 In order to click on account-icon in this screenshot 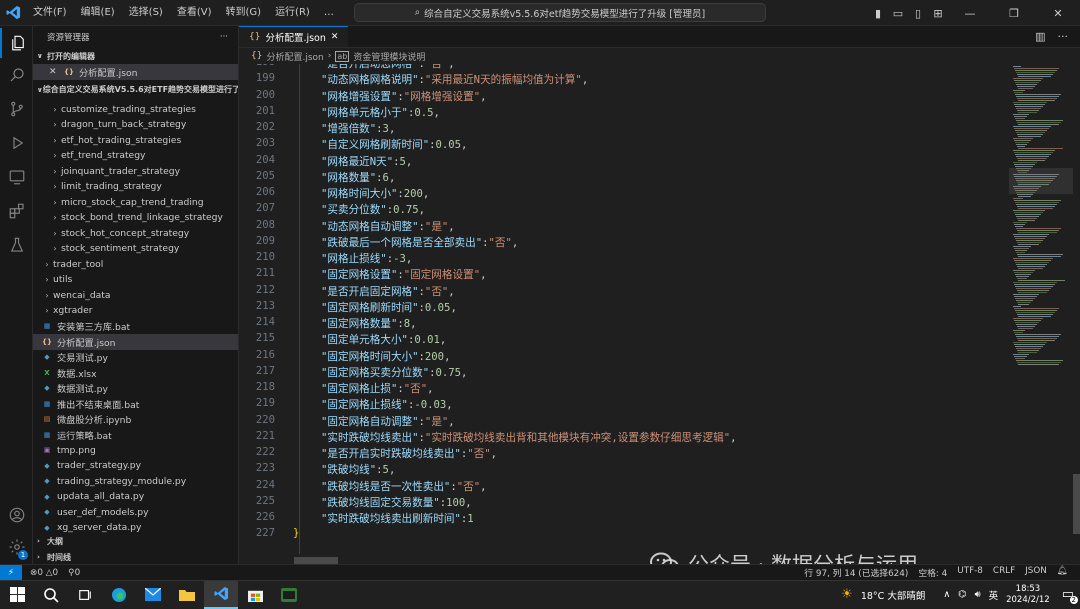, I will do `click(16, 515)`.